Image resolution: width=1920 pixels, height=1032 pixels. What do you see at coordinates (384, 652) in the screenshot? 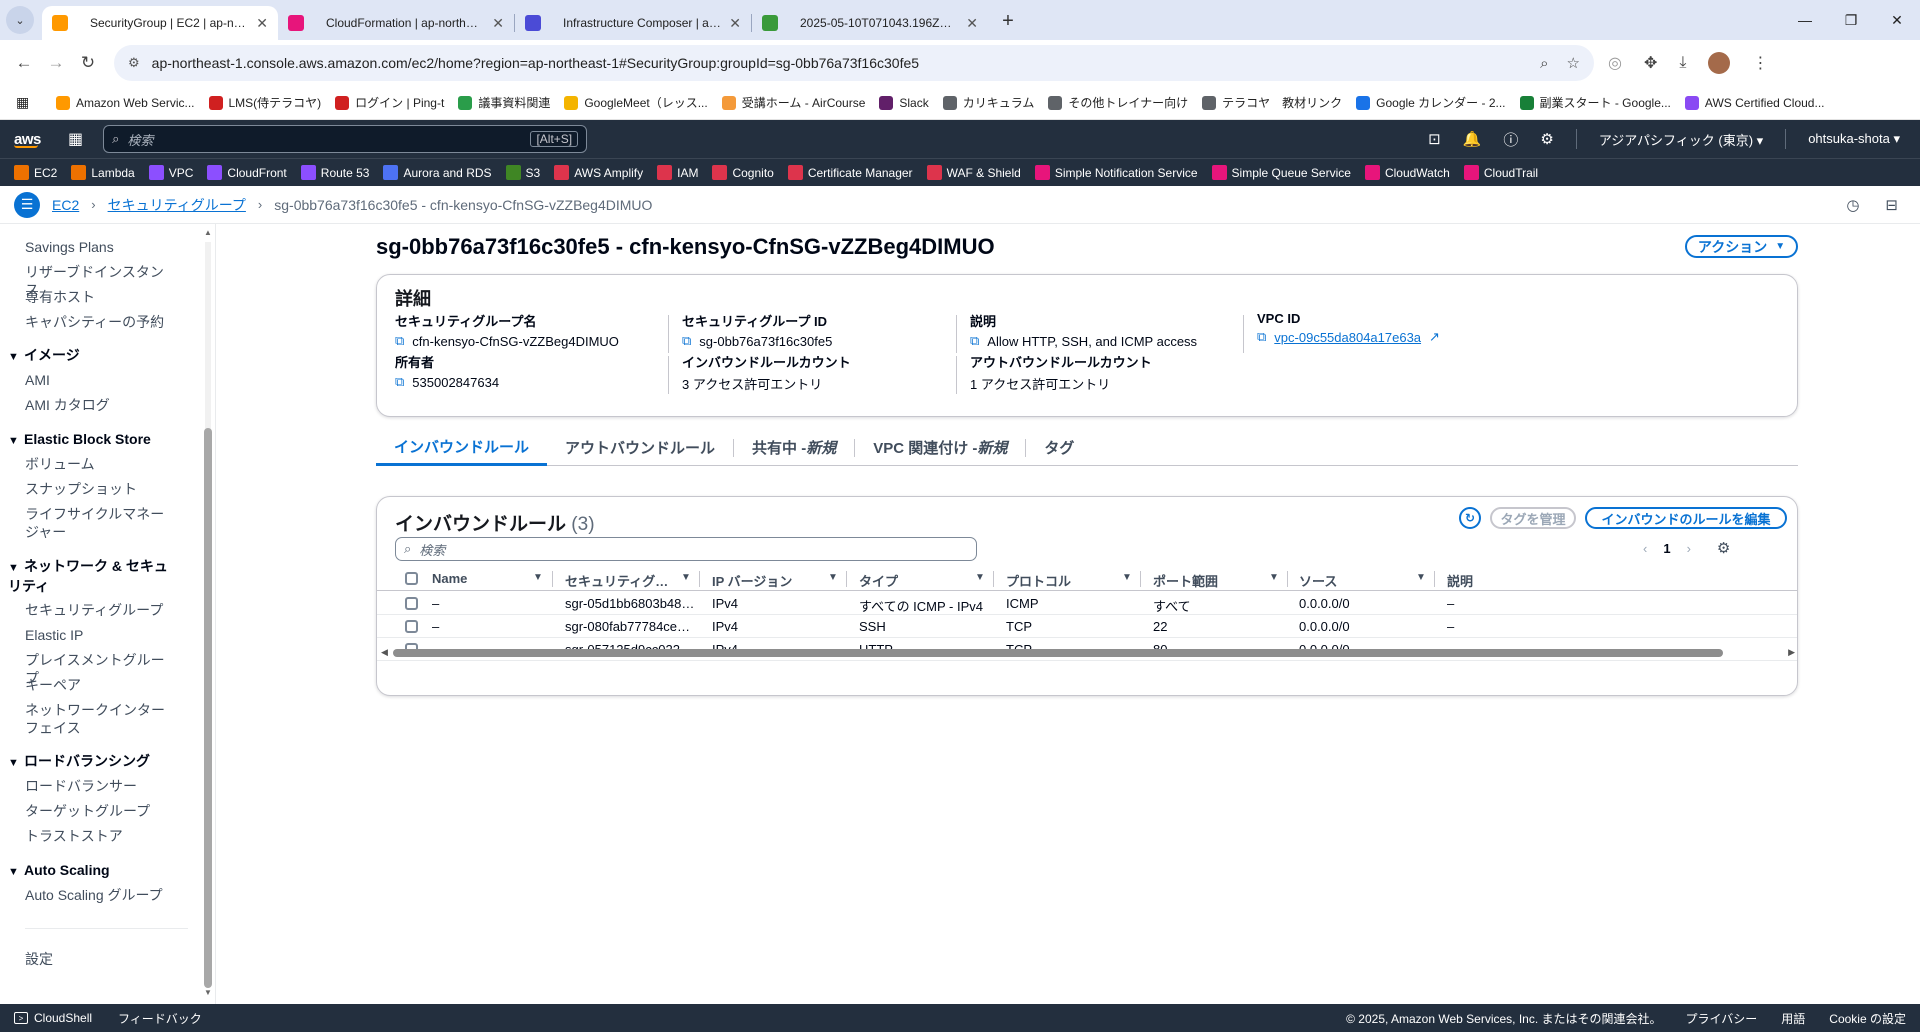
I see `scroll-left-icon: ◀` at bounding box center [384, 652].